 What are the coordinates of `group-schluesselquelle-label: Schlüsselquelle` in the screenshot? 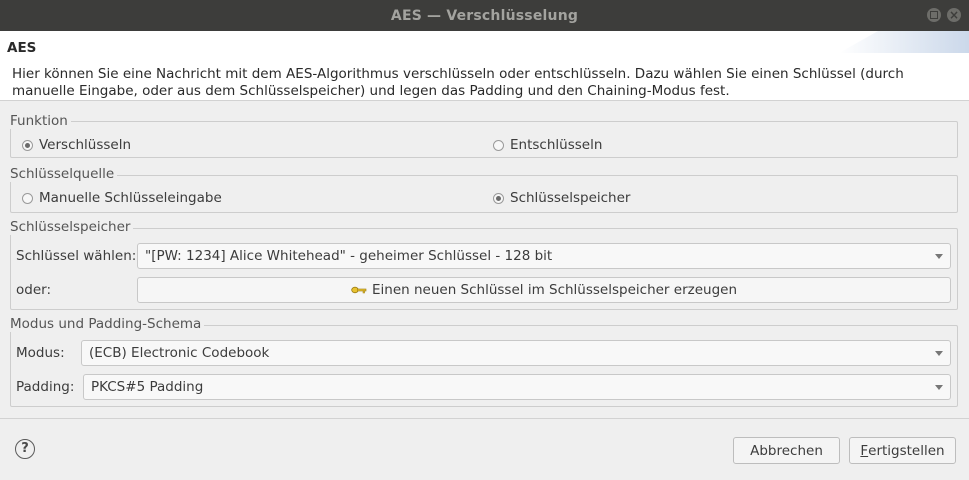 It's located at (64, 174).